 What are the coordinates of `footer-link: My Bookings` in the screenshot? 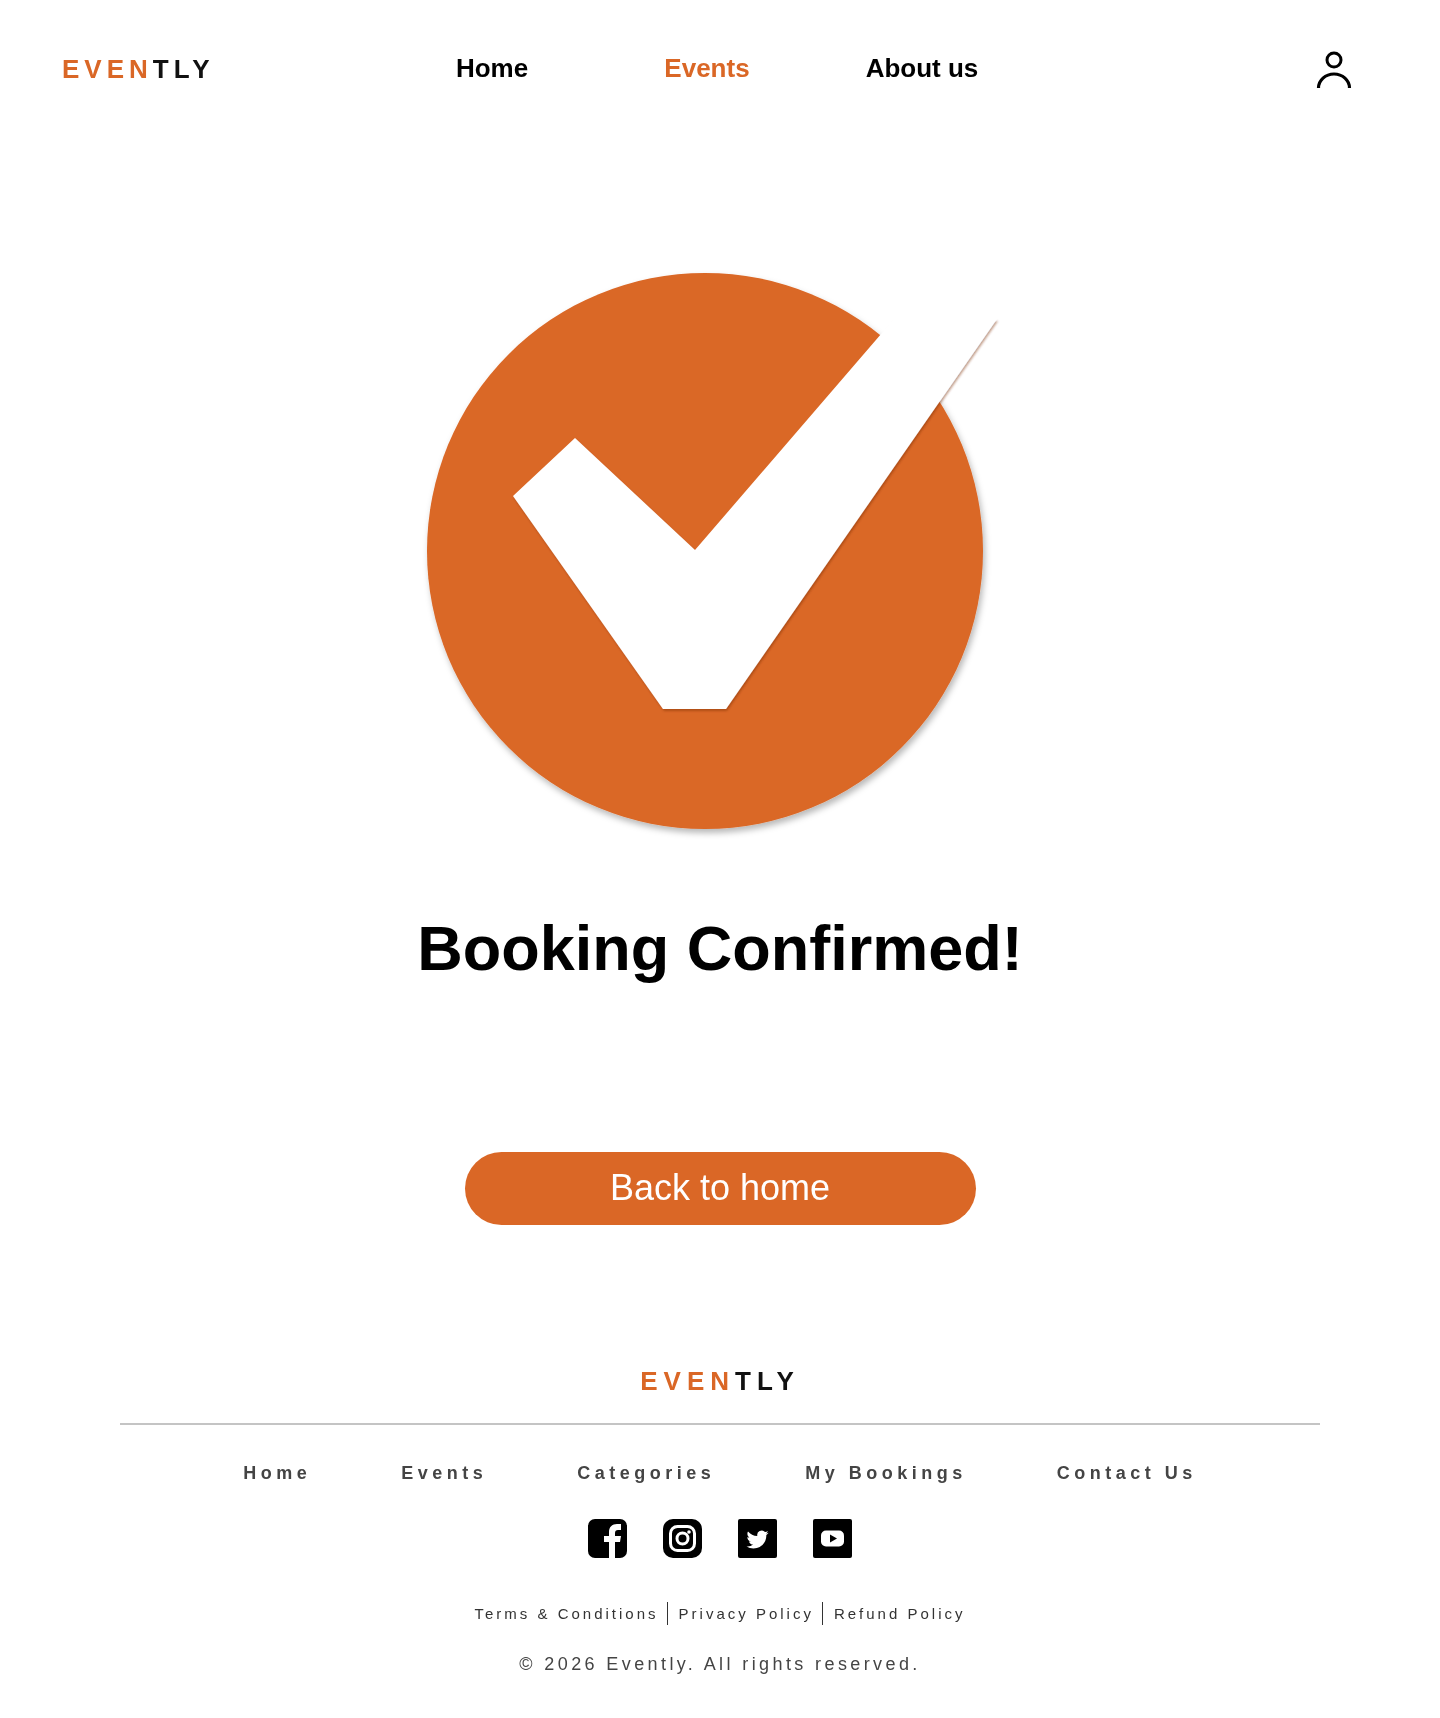 It's located at (886, 1473).